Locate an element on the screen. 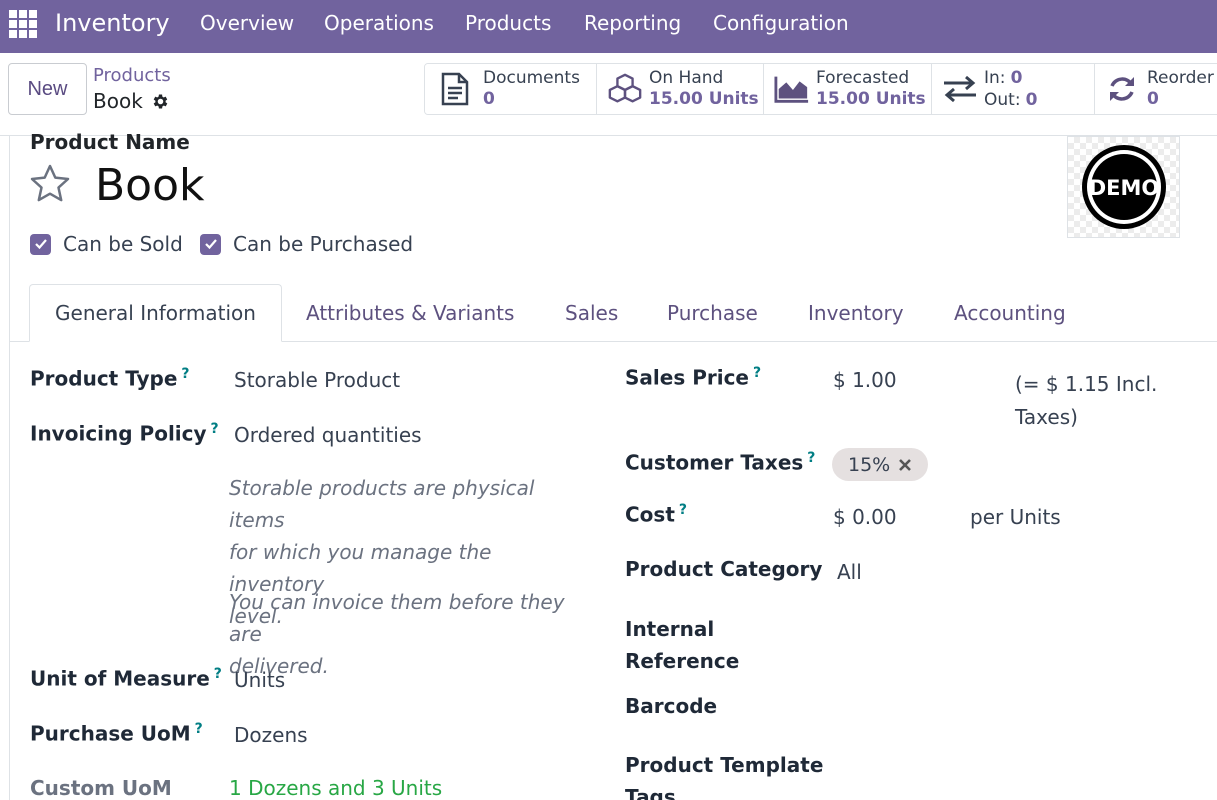 This screenshot has width=1217, height=800. can-be-purchased-checkbox is located at coordinates (210, 244).